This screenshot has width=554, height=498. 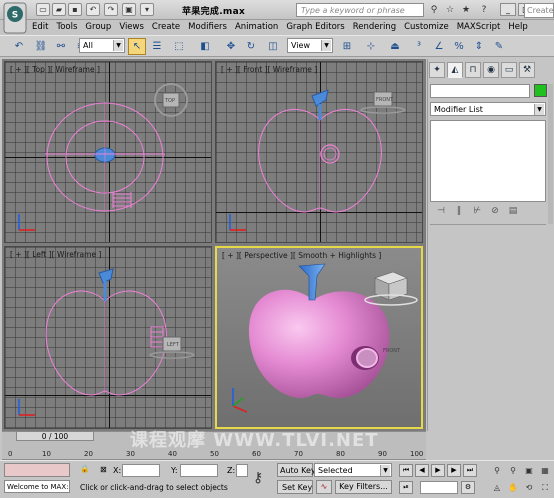 I want to click on time-config-icon: ⚙, so click(x=468, y=487).